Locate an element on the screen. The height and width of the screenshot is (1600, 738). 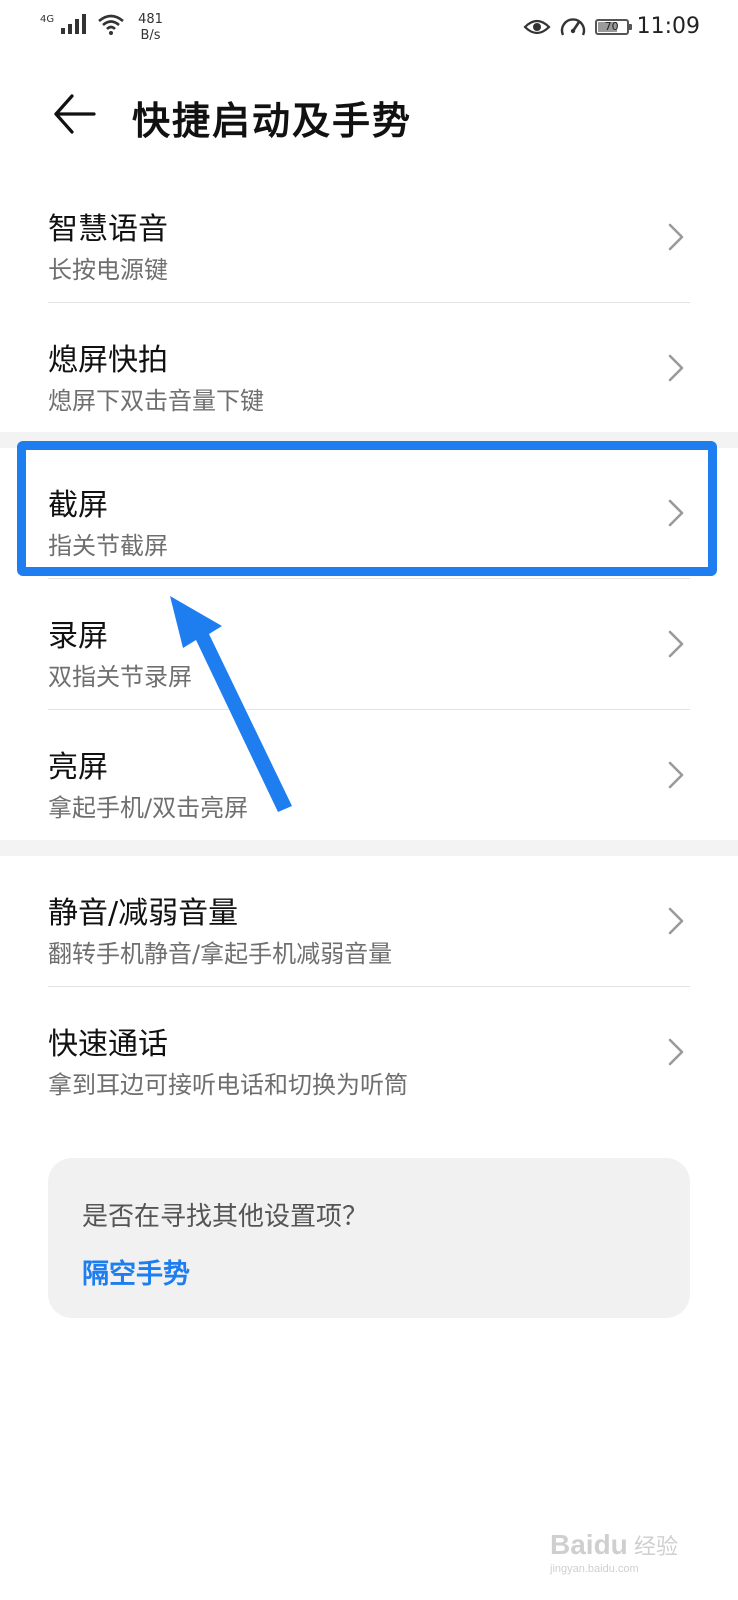
status-right: 70 11:09 is located at coordinates (611, 26).